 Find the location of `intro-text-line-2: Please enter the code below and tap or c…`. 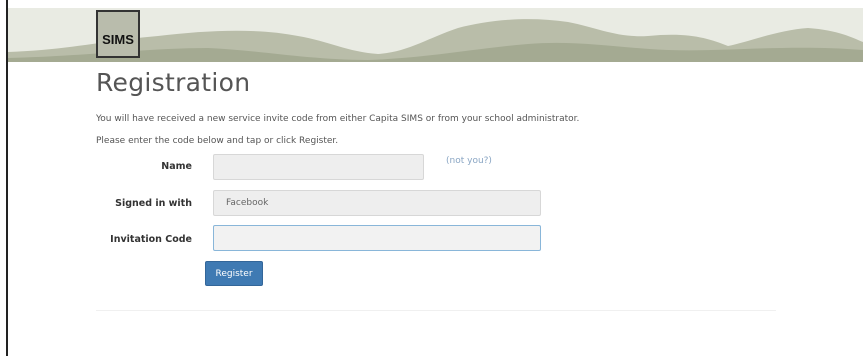

intro-text-line-2: Please enter the code below and tap or c… is located at coordinates (217, 141).